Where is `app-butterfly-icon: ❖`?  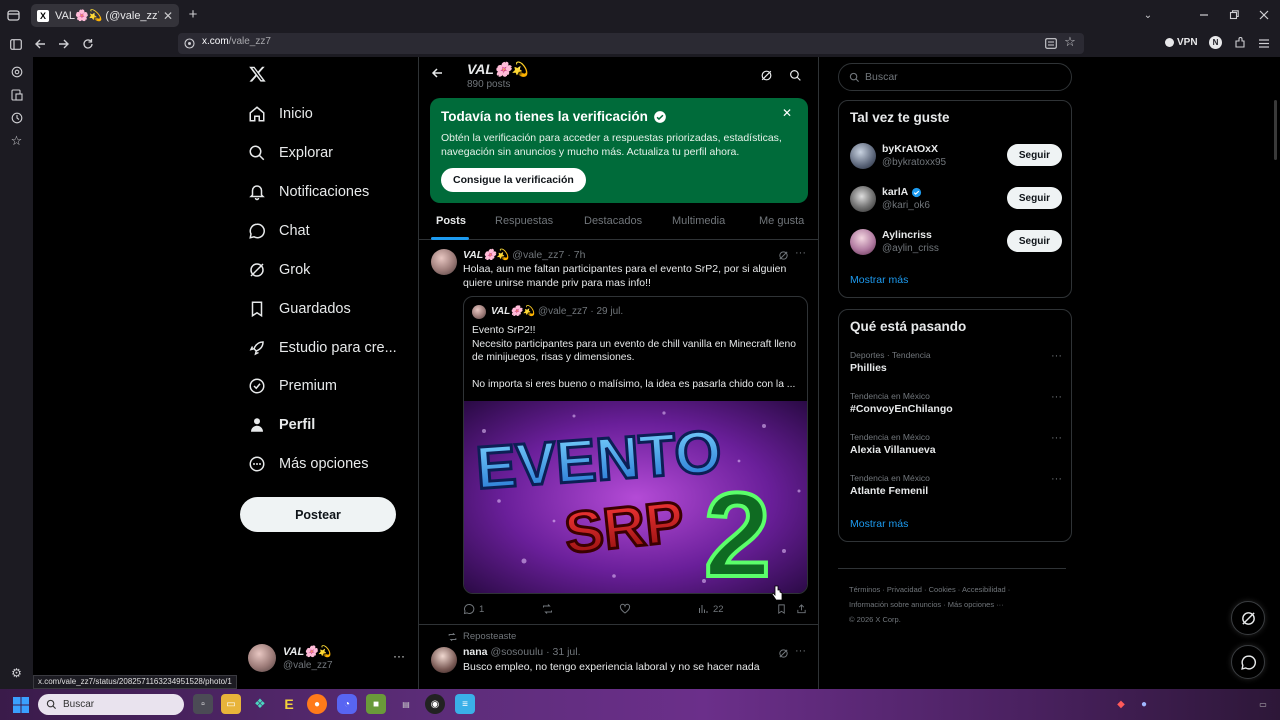 app-butterfly-icon: ❖ is located at coordinates (260, 704).